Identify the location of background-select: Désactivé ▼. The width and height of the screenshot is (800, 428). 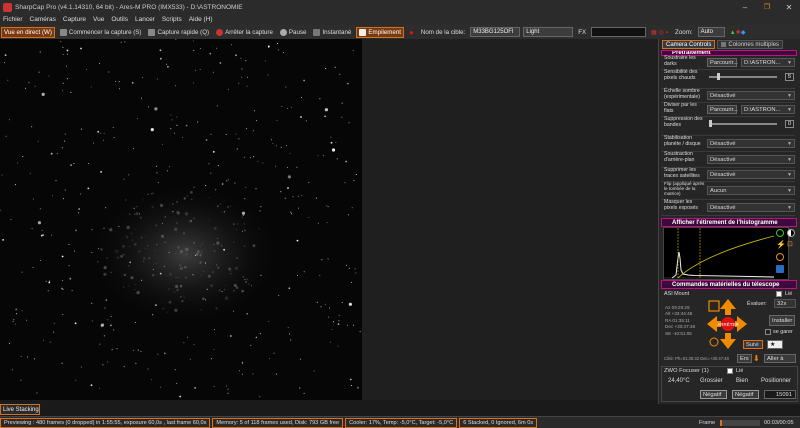
(751, 159).